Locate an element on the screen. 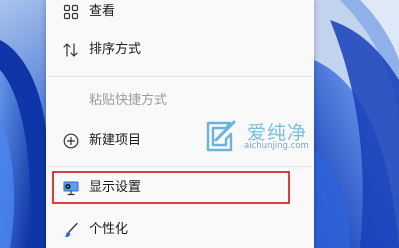 This screenshot has height=248, width=399. menu-item-new-label: 新建项目 is located at coordinates (115, 140).